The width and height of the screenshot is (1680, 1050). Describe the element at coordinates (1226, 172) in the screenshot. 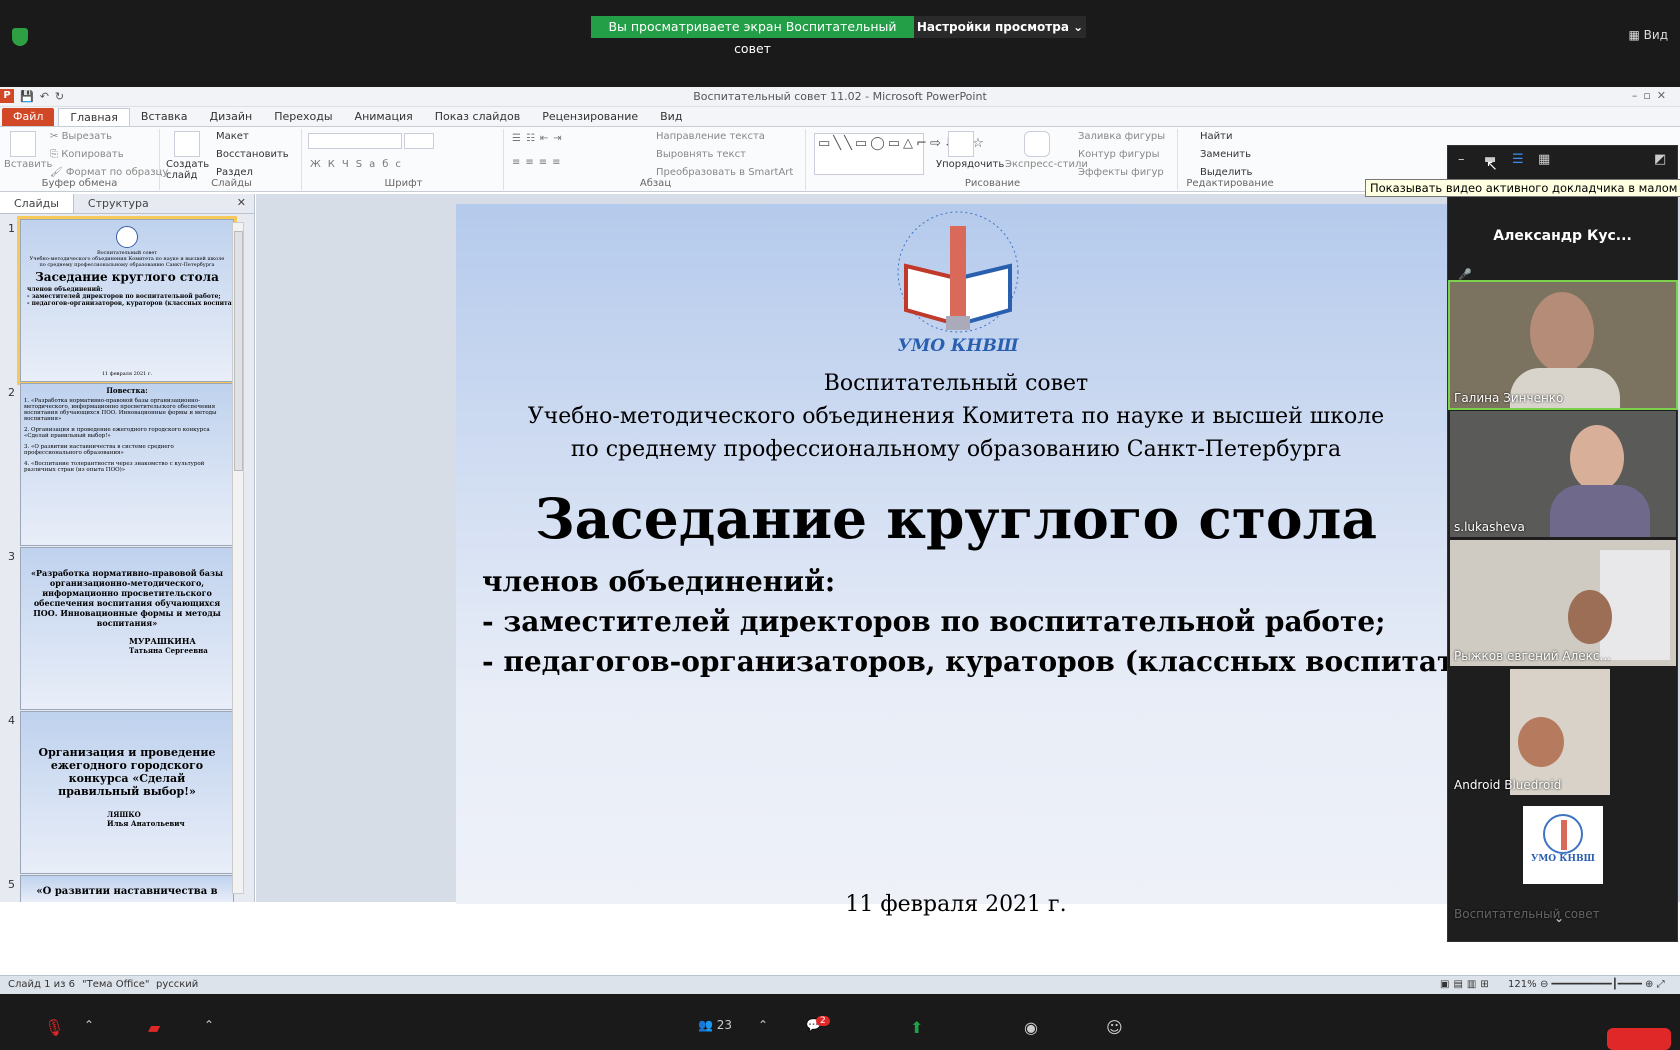

I see `select-button: Выделить` at that location.